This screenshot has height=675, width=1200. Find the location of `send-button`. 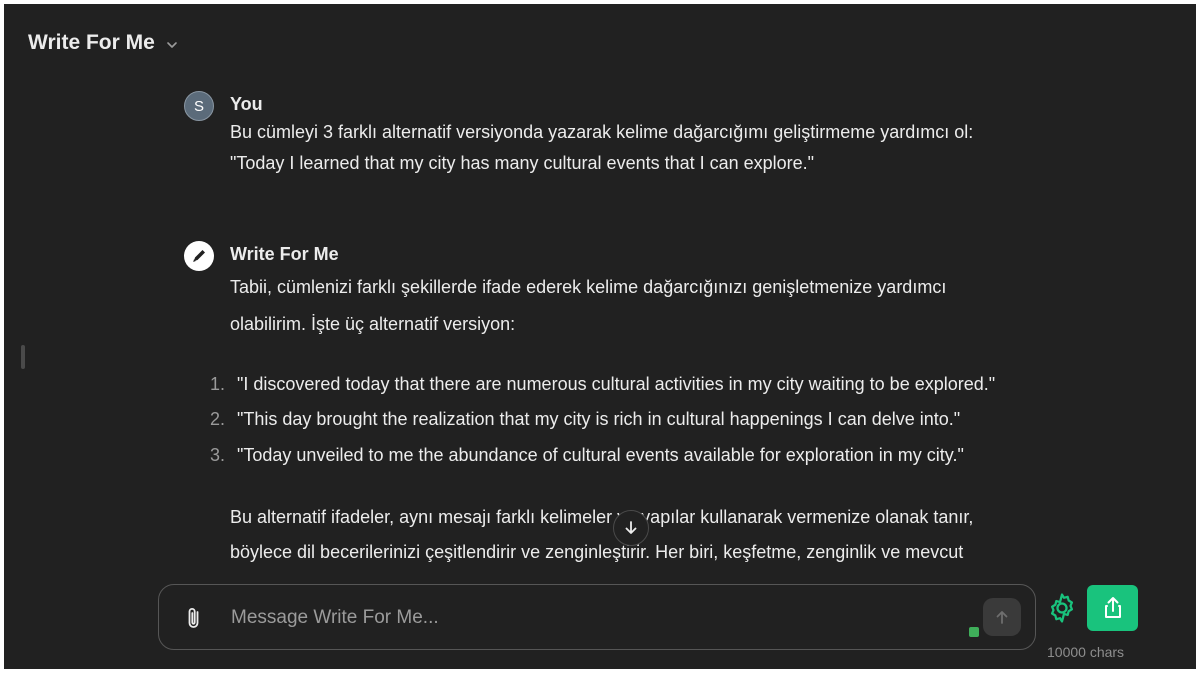

send-button is located at coordinates (1002, 617).